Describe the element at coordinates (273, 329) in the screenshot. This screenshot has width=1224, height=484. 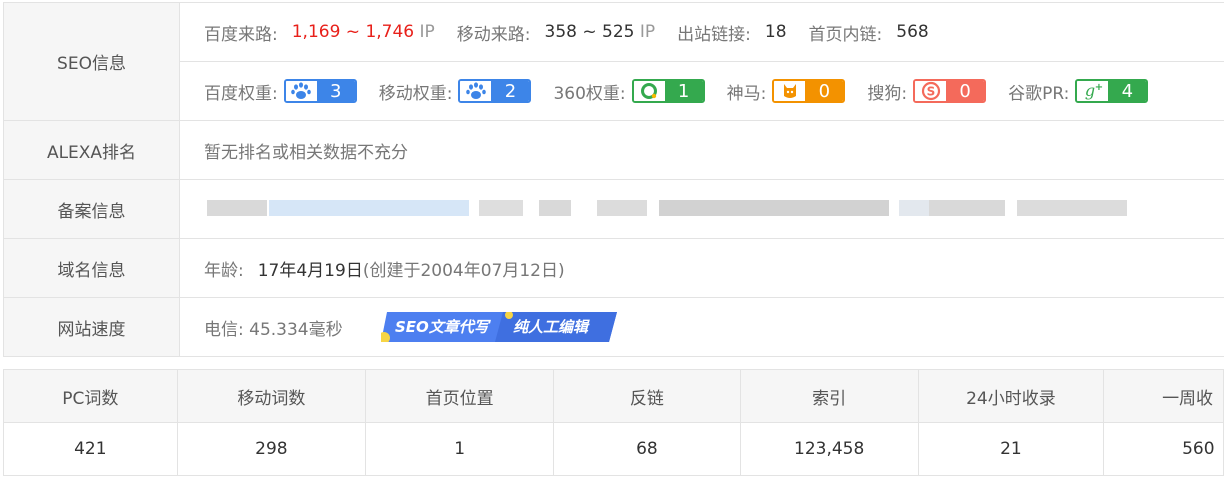
I see `speed-value: 电信: 45.334毫秒` at that location.